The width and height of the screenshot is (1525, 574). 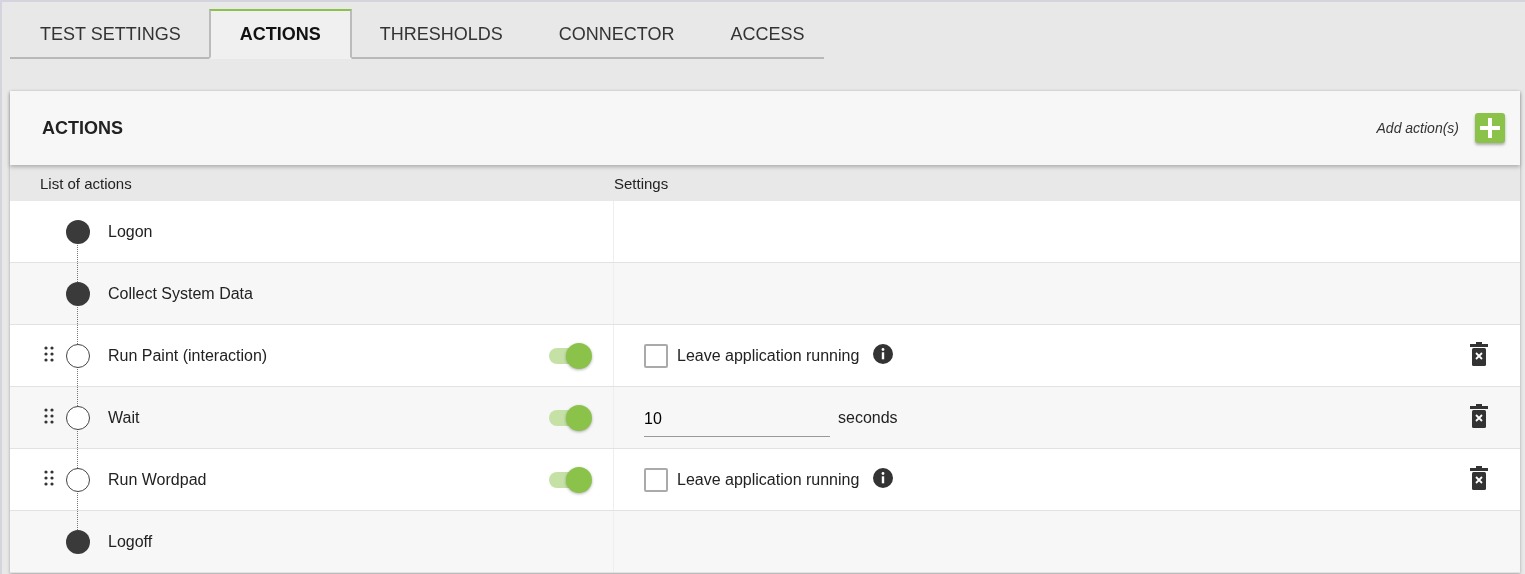 I want to click on action-name: Logoff, so click(x=131, y=541).